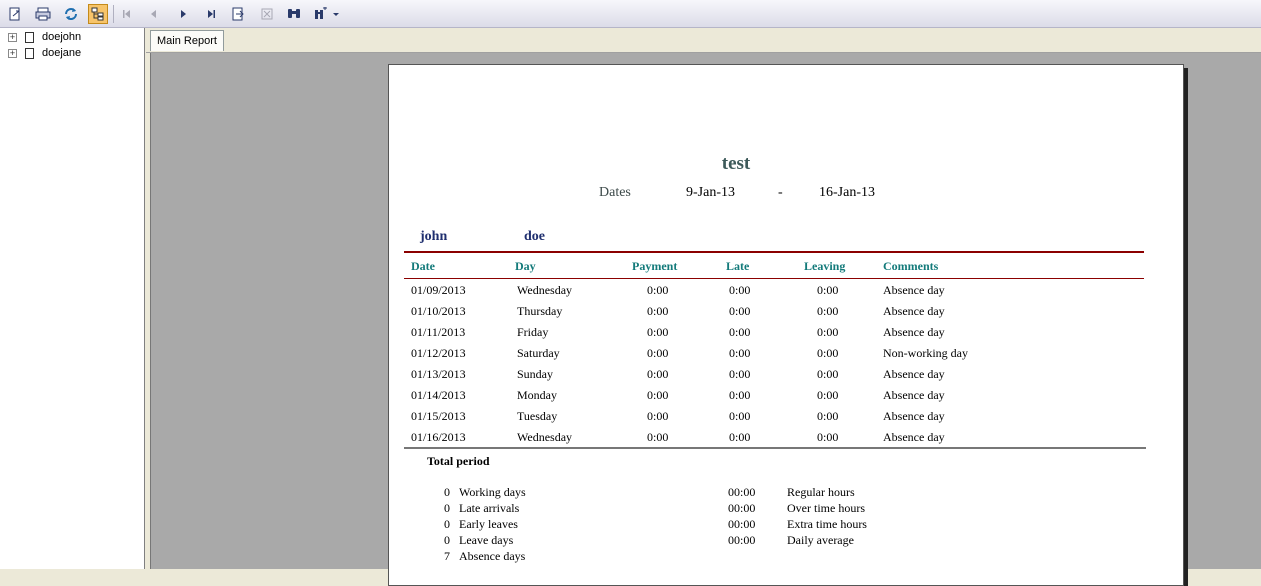  What do you see at coordinates (738, 266) in the screenshot?
I see `column-header-late: Late` at bounding box center [738, 266].